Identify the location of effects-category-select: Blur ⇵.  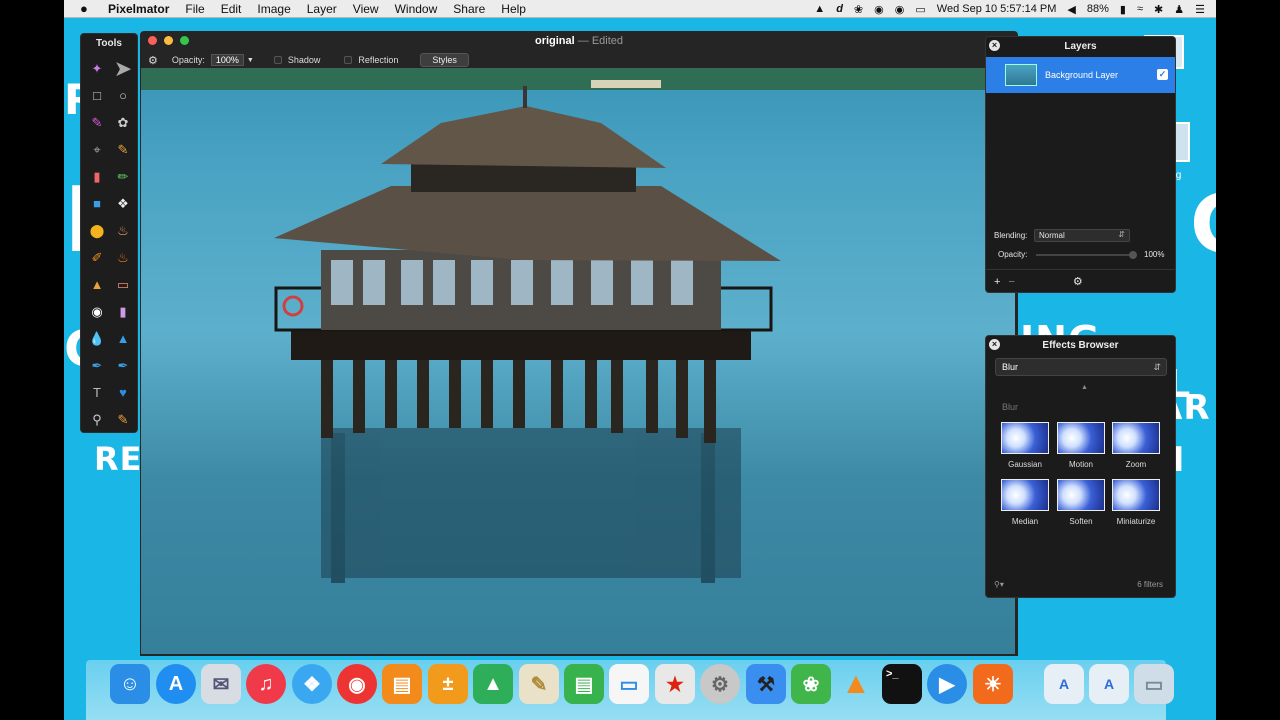
(1081, 367).